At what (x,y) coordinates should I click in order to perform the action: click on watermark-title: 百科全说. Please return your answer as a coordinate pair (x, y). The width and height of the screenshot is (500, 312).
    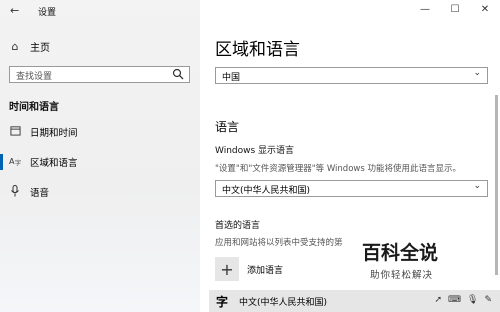
    Looking at the image, I should click on (400, 253).